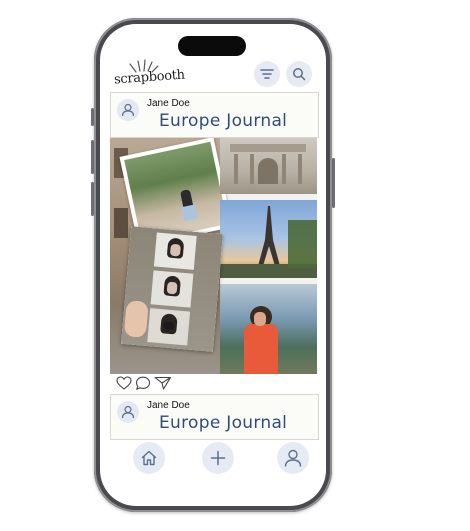  I want to click on home-icon, so click(149, 458).